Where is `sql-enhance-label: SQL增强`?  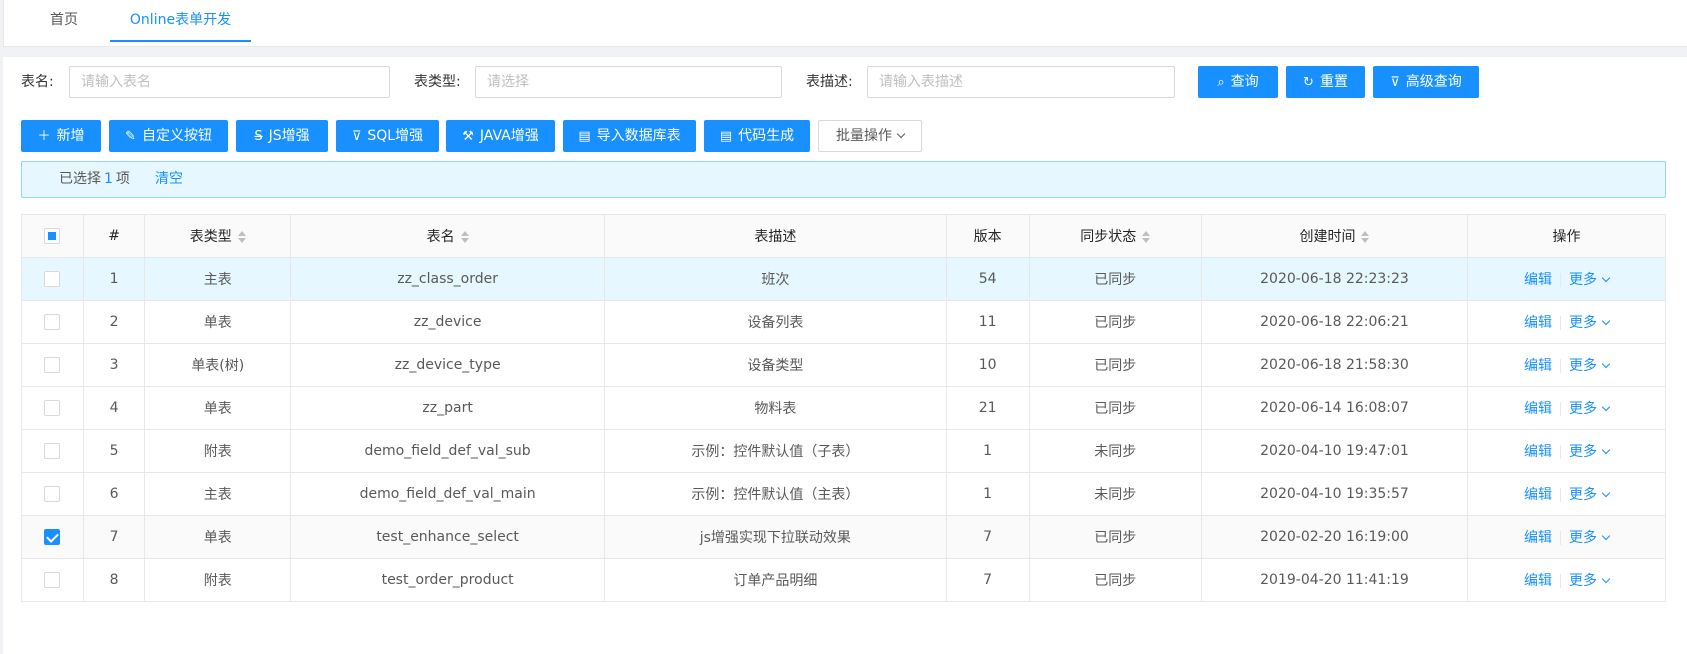
sql-enhance-label: SQL增强 is located at coordinates (395, 136).